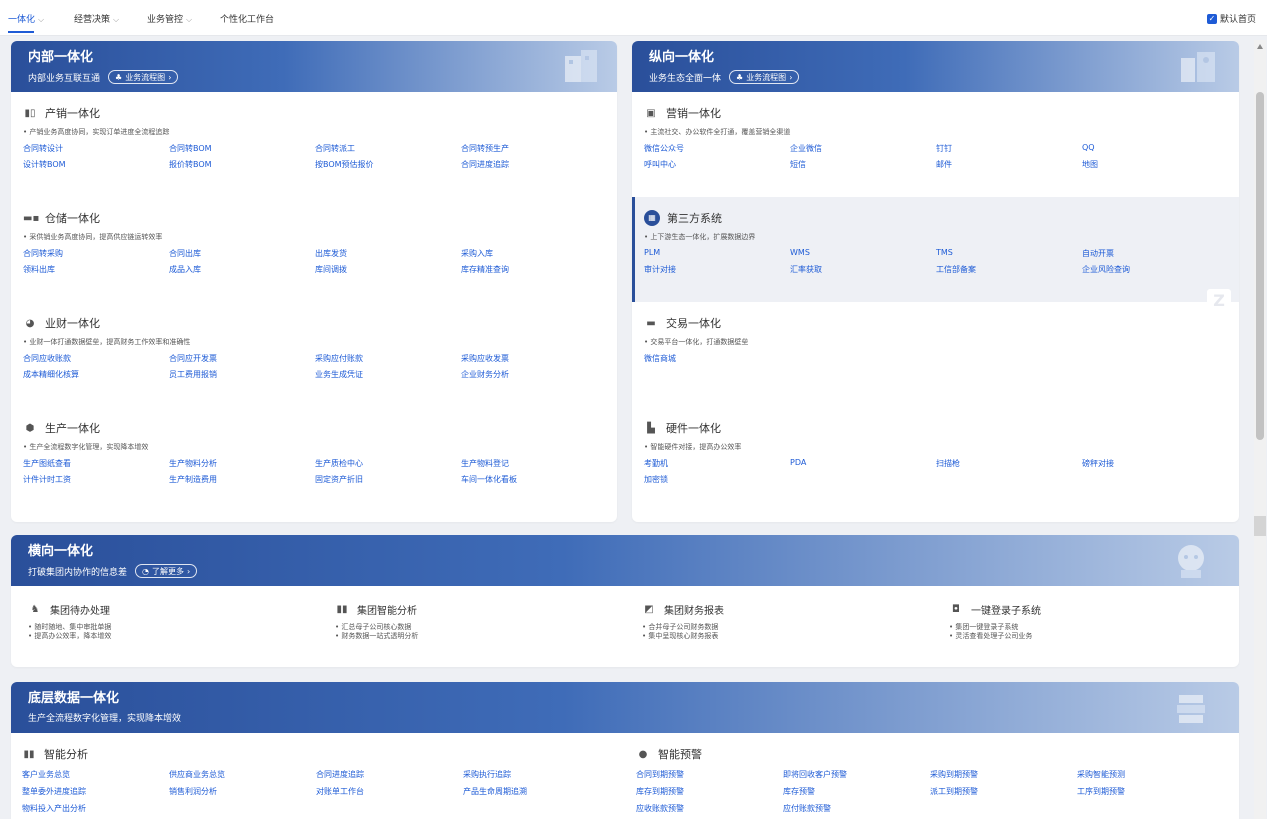 This screenshot has width=1267, height=819. I want to click on feature-link: 合同应收账款, so click(96, 358).